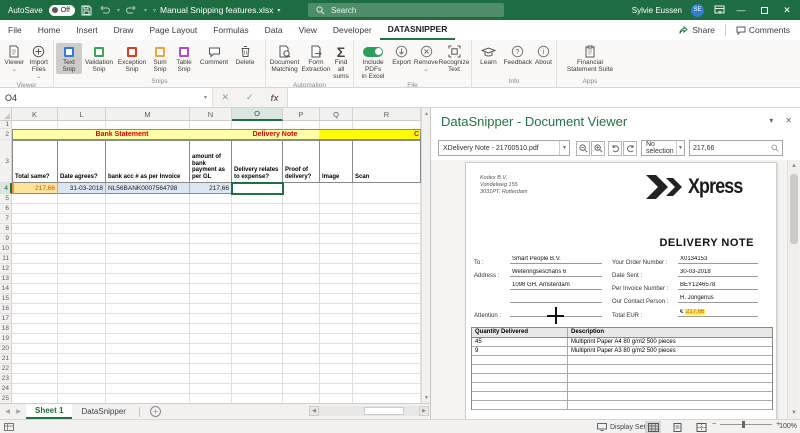 The height and width of the screenshot is (433, 800). Describe the element at coordinates (630, 148) in the screenshot. I see `rotate-right-button` at that location.